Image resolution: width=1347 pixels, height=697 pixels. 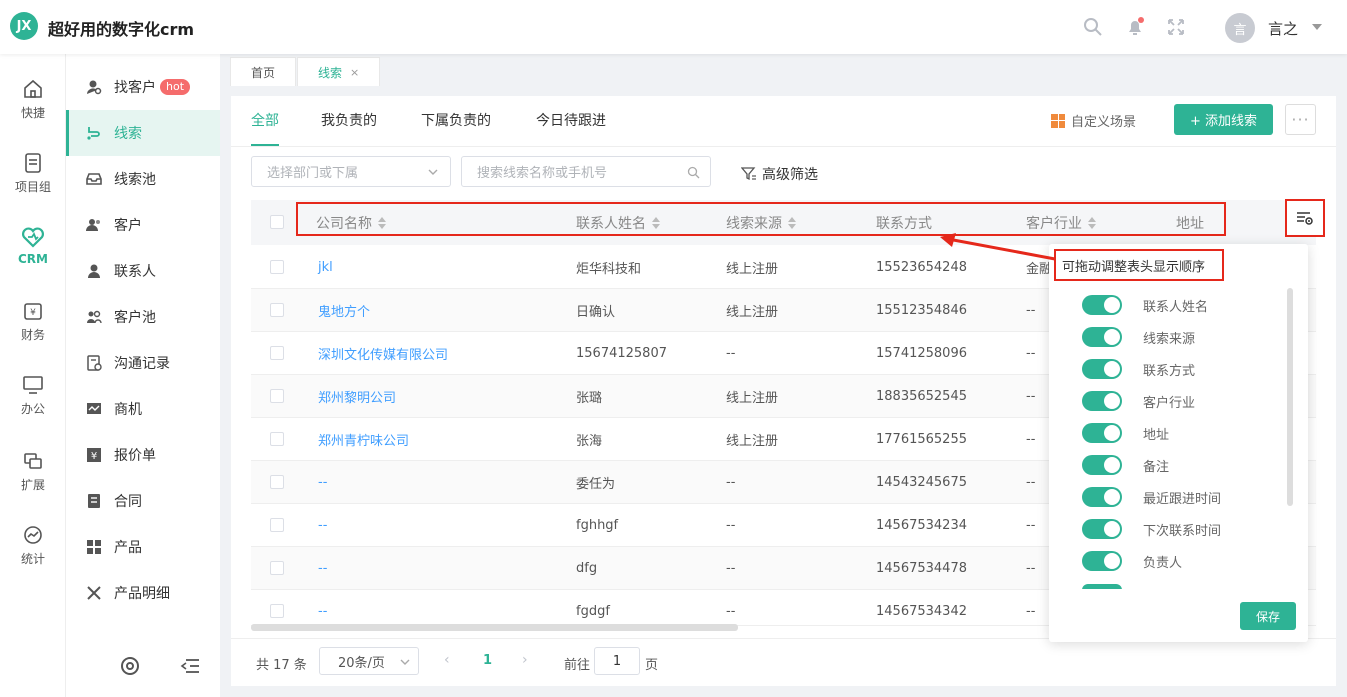 I want to click on app-logo: JX, so click(x=24, y=26).